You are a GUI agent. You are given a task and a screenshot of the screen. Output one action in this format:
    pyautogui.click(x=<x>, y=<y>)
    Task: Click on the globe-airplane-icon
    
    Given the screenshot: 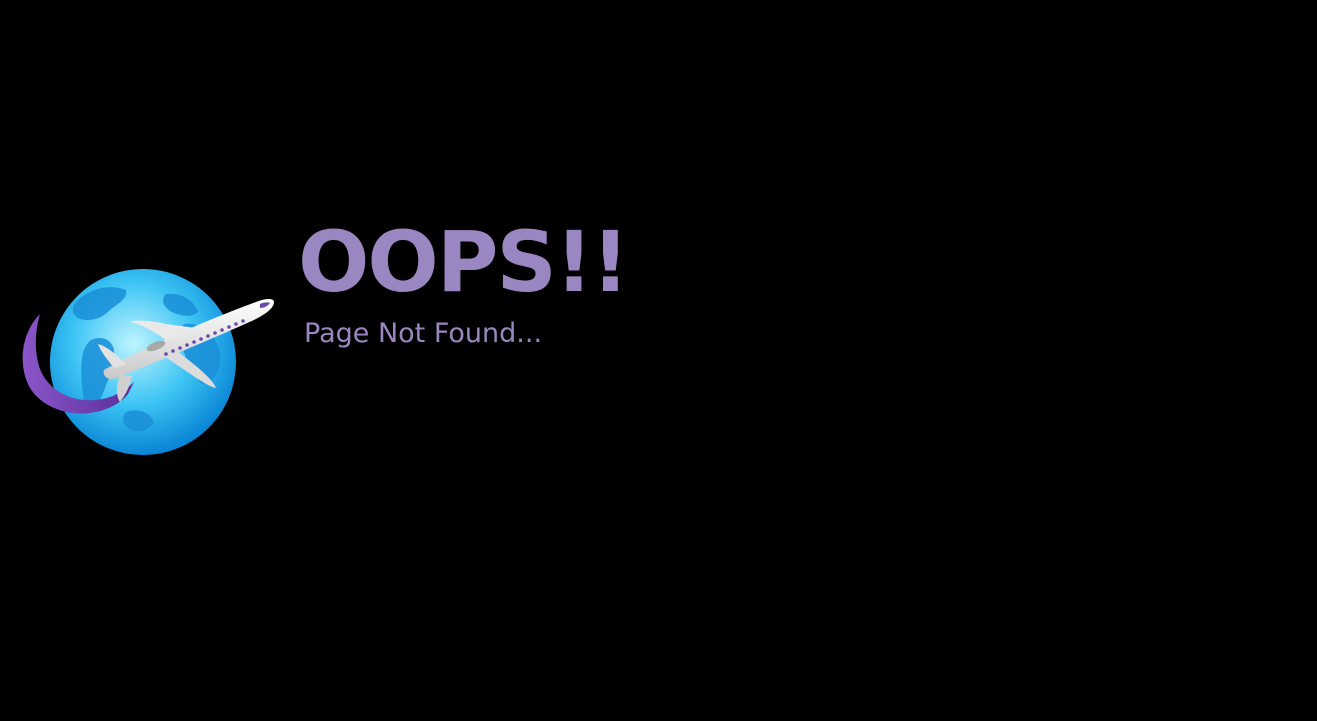 What is the action you would take?
    pyautogui.click(x=148, y=362)
    